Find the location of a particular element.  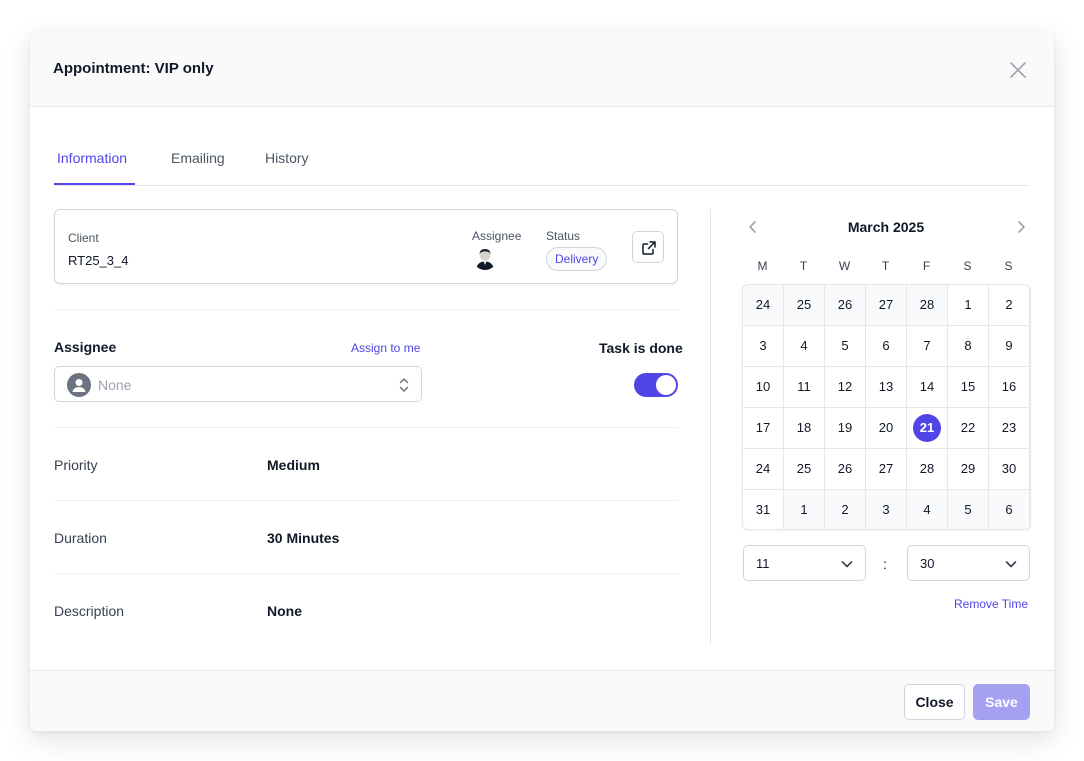

calendar-day-number: 26 is located at coordinates (845, 304).